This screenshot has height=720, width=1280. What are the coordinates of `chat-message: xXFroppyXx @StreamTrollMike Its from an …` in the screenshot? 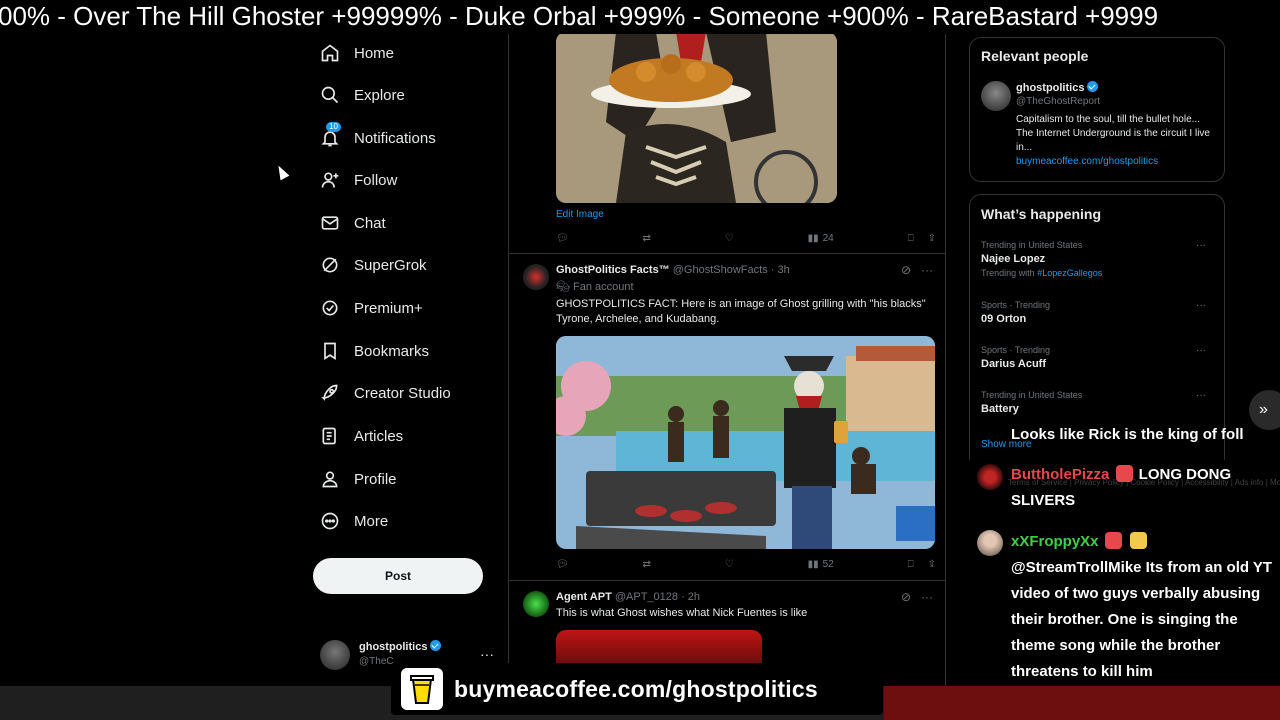 It's located at (1142, 607).